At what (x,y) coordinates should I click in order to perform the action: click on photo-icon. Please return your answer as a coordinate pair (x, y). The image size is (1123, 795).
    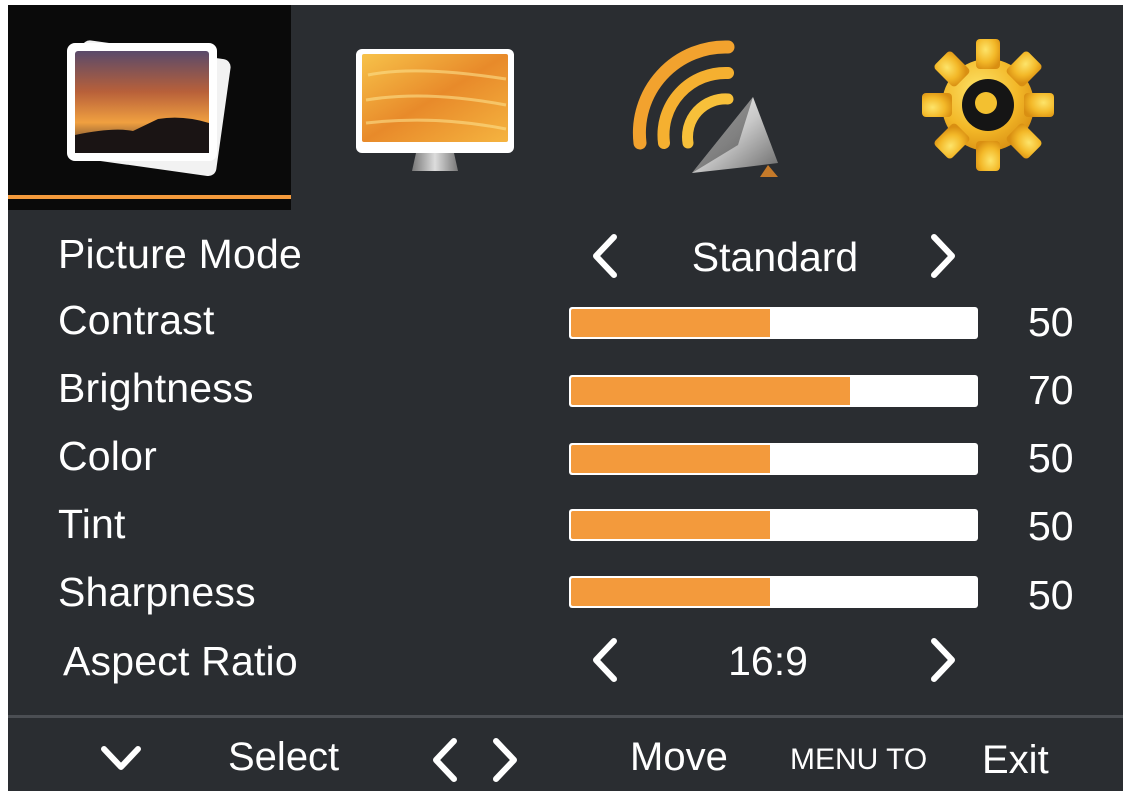
    Looking at the image, I should click on (149, 108).